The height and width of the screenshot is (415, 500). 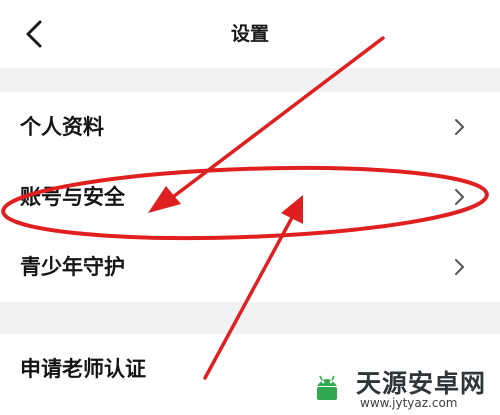 I want to click on page-title: 设置, so click(x=249, y=34).